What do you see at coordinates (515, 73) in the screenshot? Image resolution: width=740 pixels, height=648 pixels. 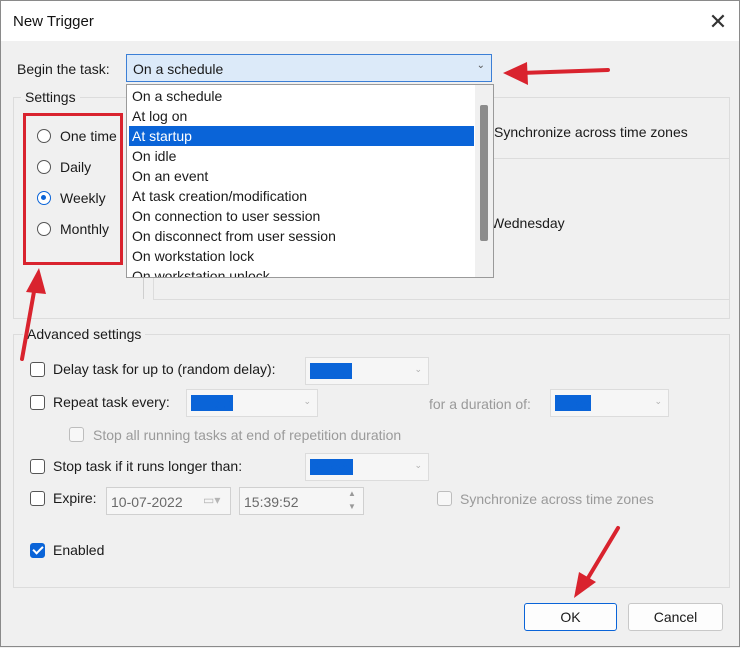 I see `arrow-head-begin` at bounding box center [515, 73].